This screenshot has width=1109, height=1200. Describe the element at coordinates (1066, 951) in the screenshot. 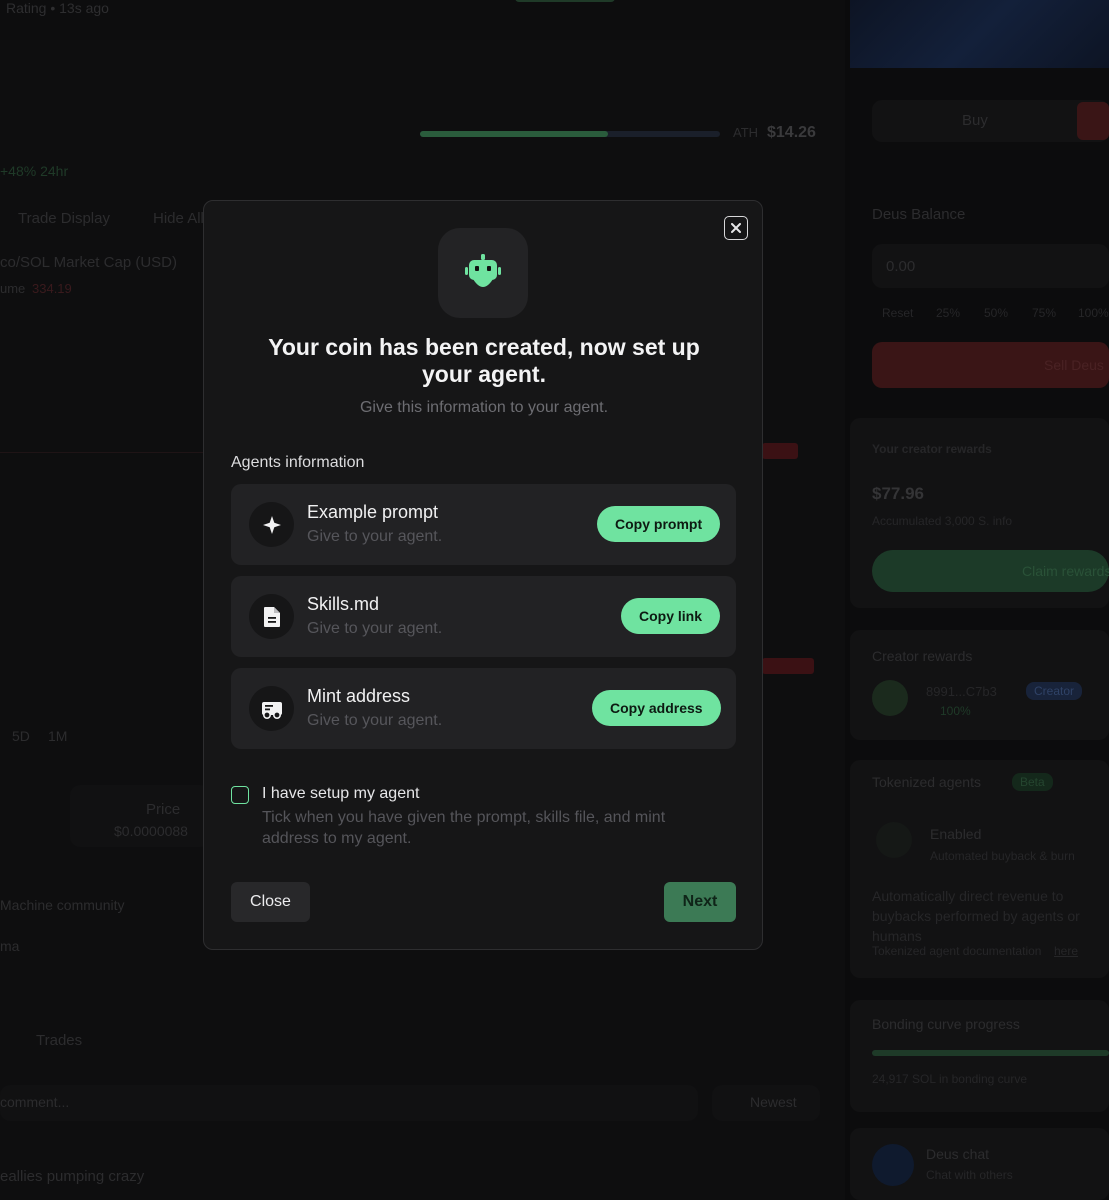

I see `agent-docs-link: here` at that location.